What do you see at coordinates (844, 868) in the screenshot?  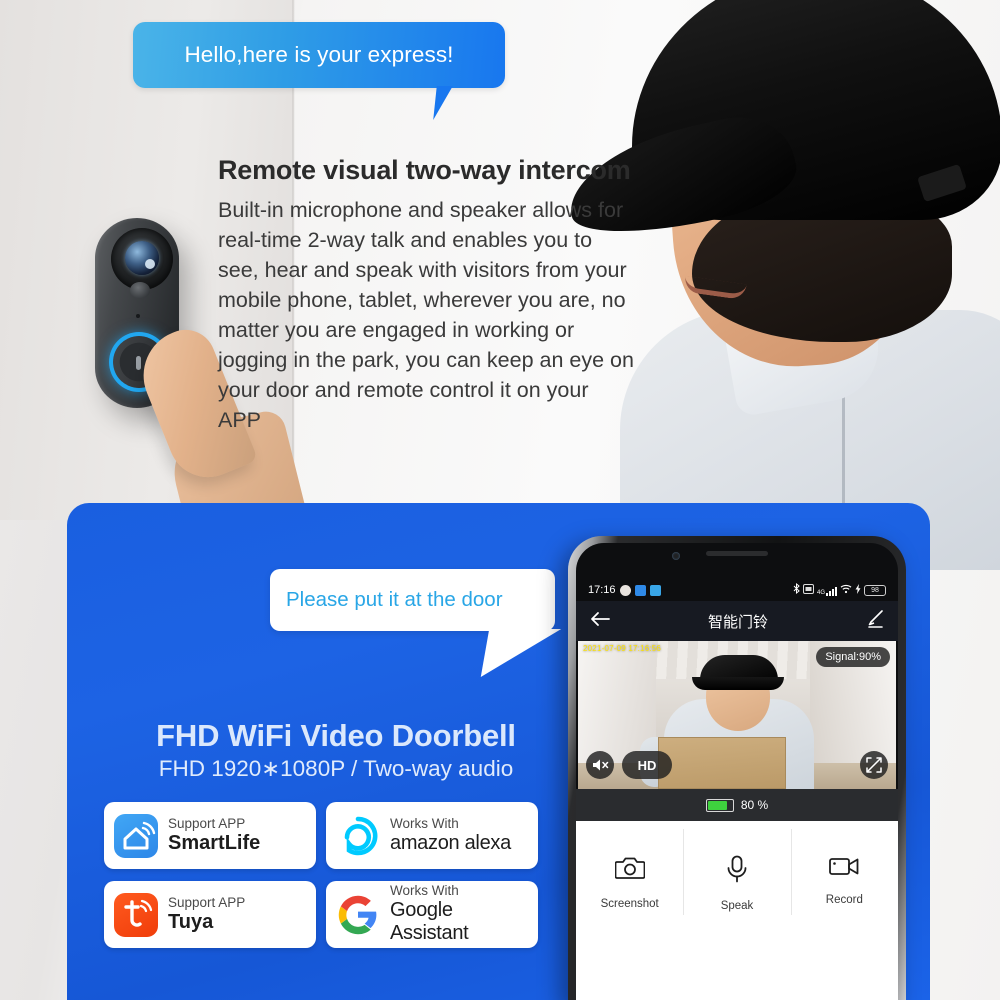 I see `video-camera-icon` at bounding box center [844, 868].